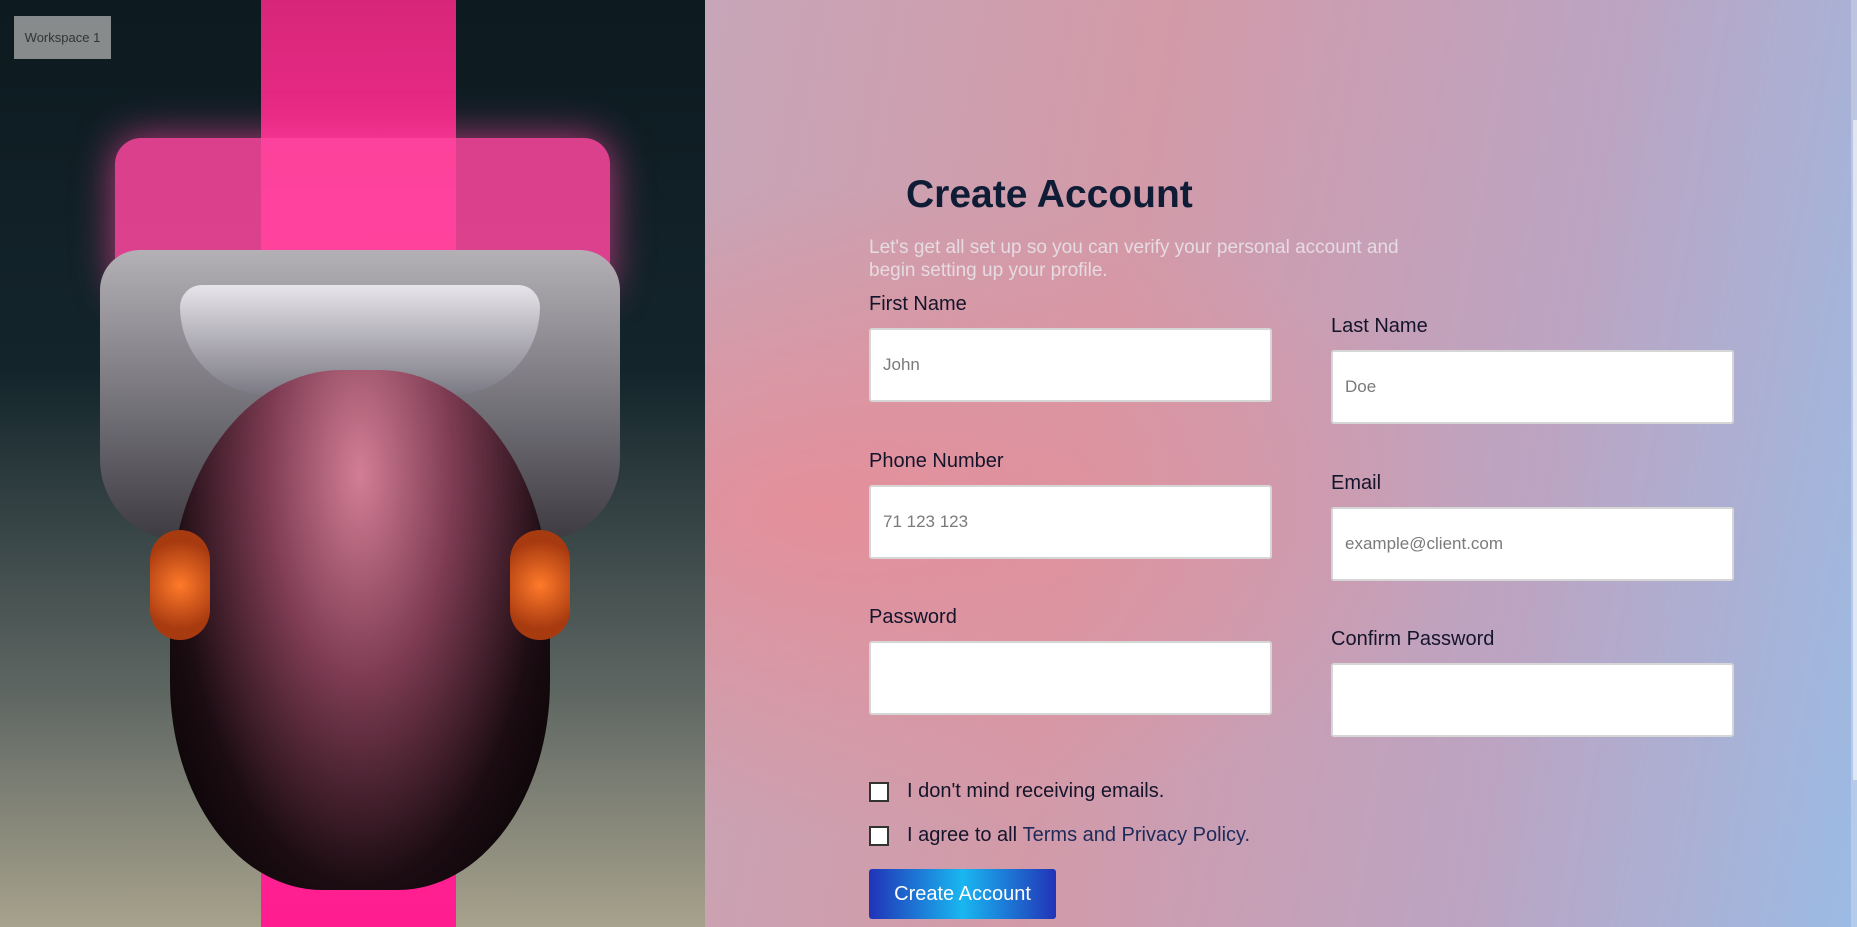  I want to click on terms-consent-row: I agree to all Terms and Privacy Policy., so click(1059, 835).